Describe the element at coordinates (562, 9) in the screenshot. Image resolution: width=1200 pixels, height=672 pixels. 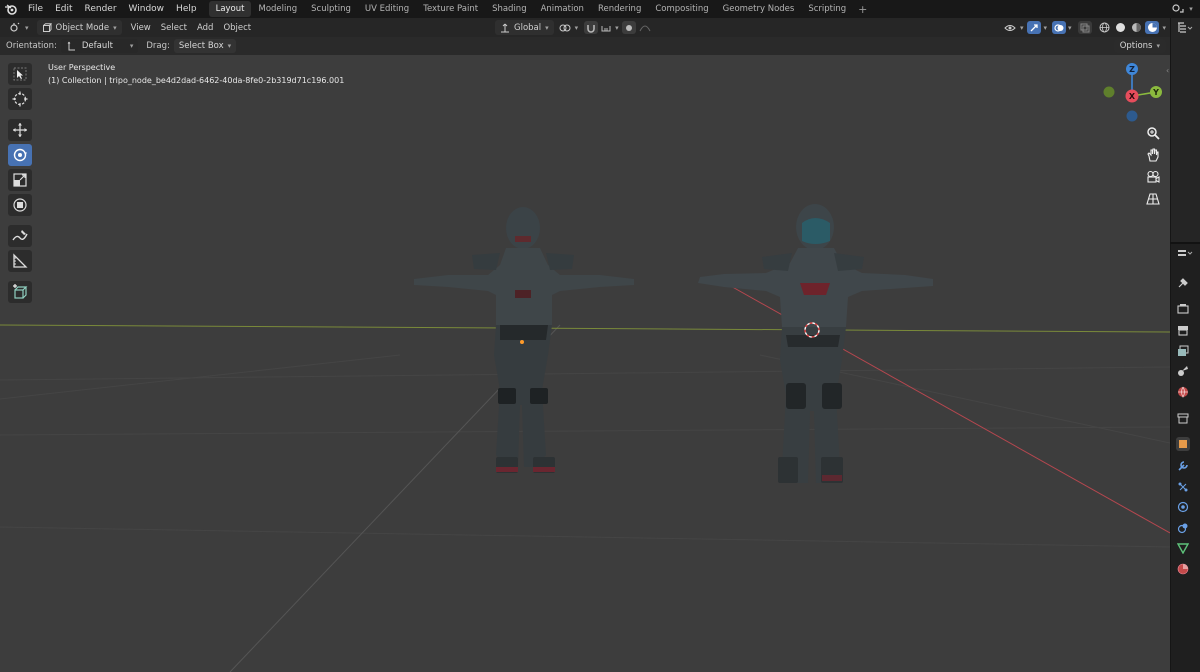
I see `tab-animation: Animation` at that location.